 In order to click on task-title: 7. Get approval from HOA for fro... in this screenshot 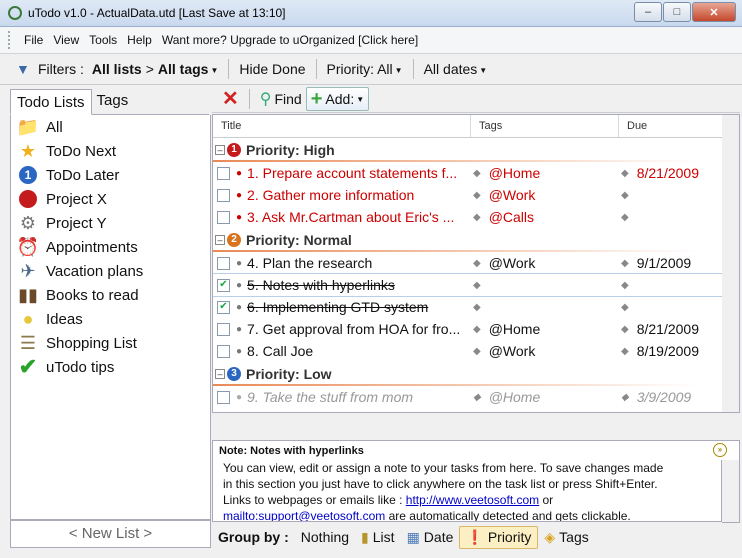, I will do `click(353, 329)`.